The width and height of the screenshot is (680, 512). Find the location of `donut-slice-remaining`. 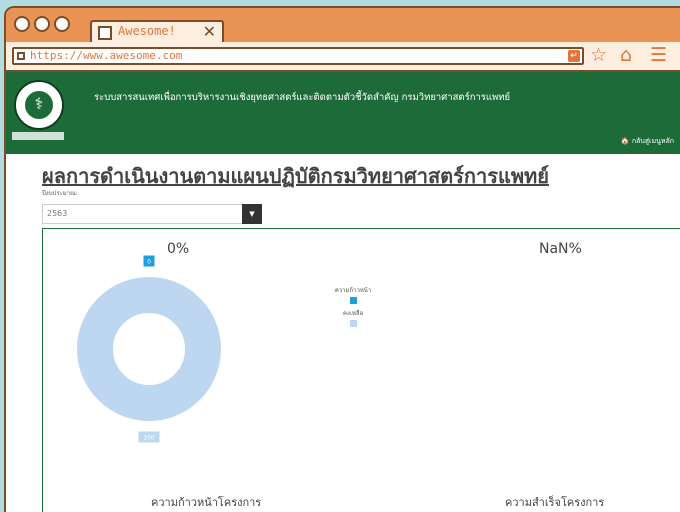

donut-slice-remaining is located at coordinates (149, 349).